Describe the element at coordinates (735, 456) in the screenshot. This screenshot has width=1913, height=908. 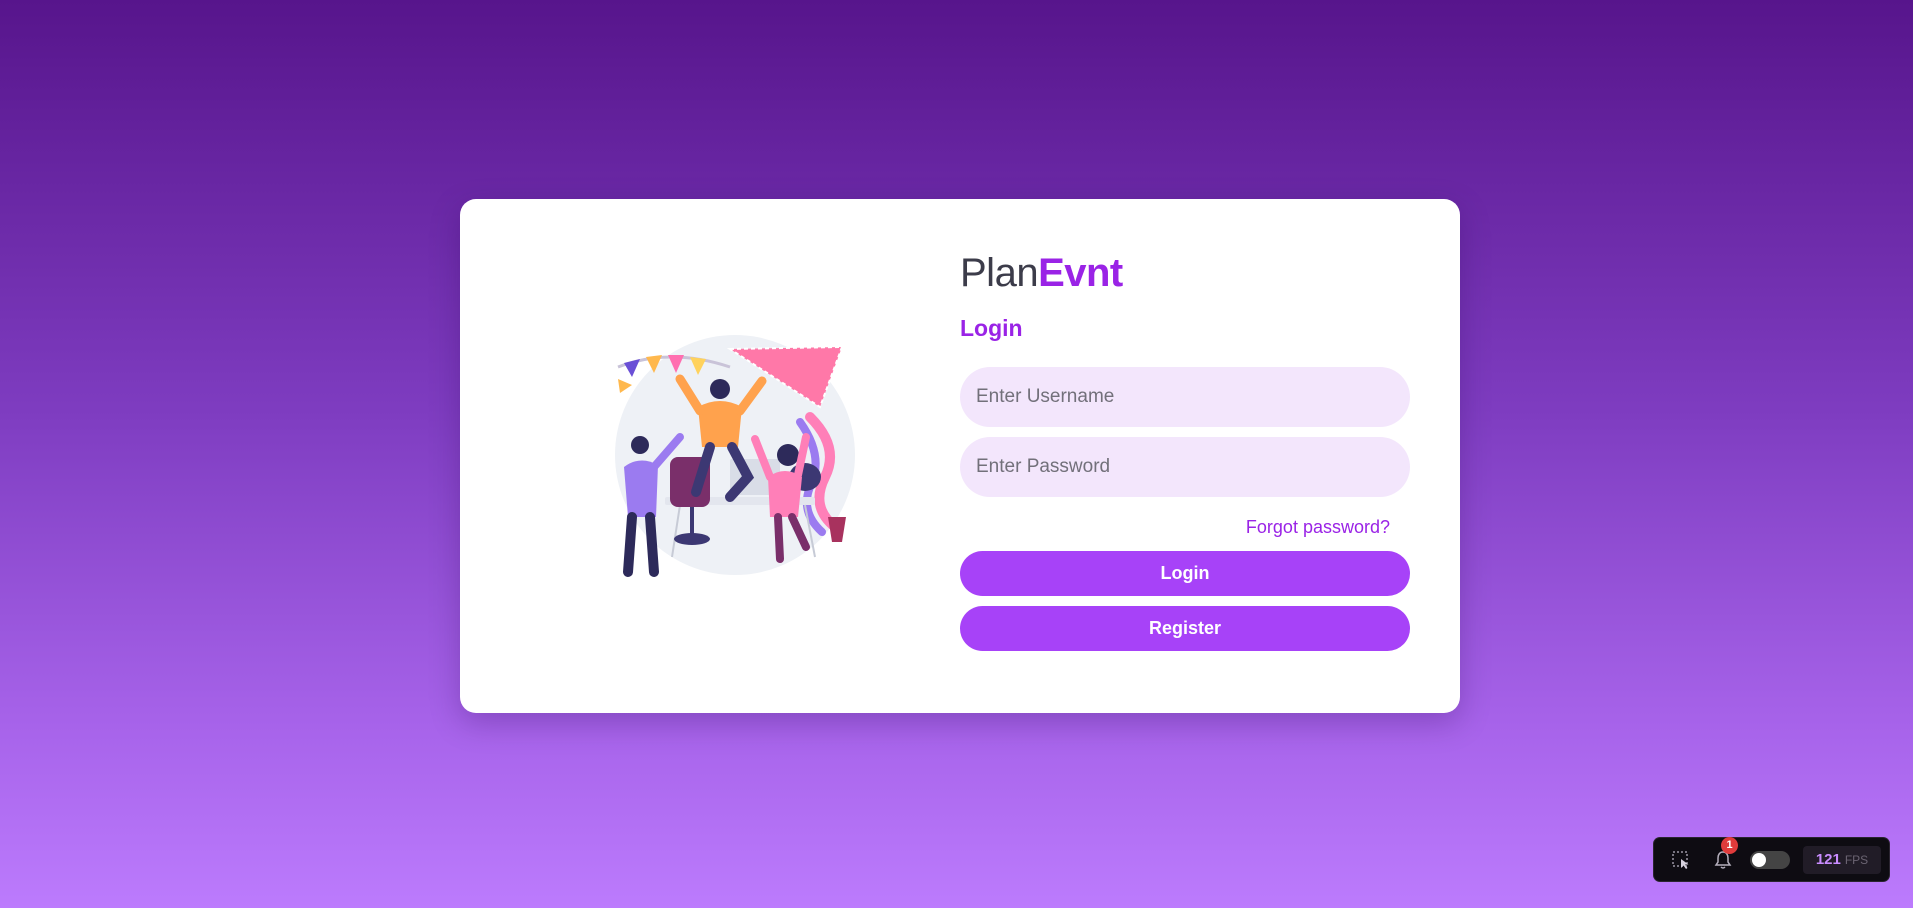
I see `party-celebration-illustration` at that location.